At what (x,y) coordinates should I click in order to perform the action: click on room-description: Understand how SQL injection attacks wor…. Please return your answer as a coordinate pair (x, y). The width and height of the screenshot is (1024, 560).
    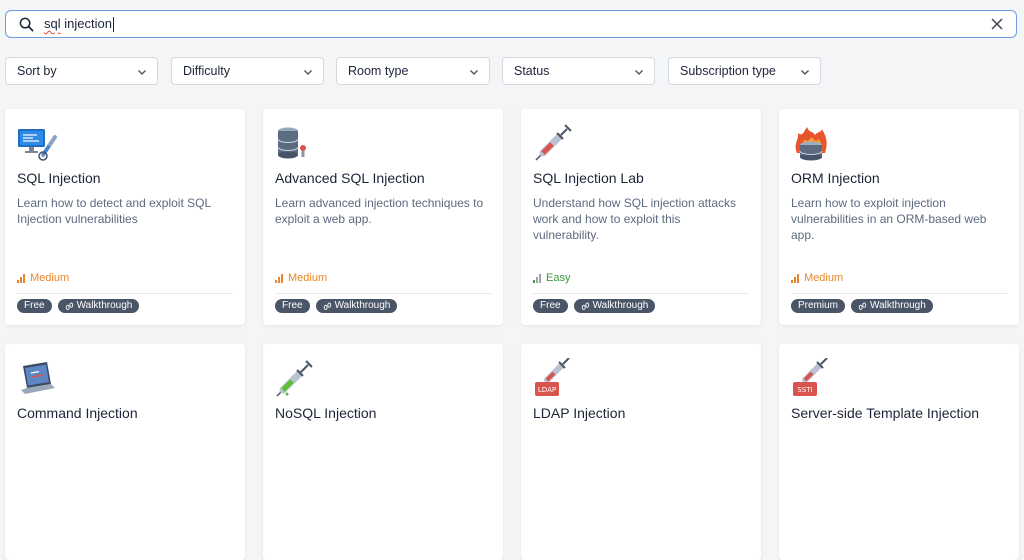
    Looking at the image, I should click on (634, 219).